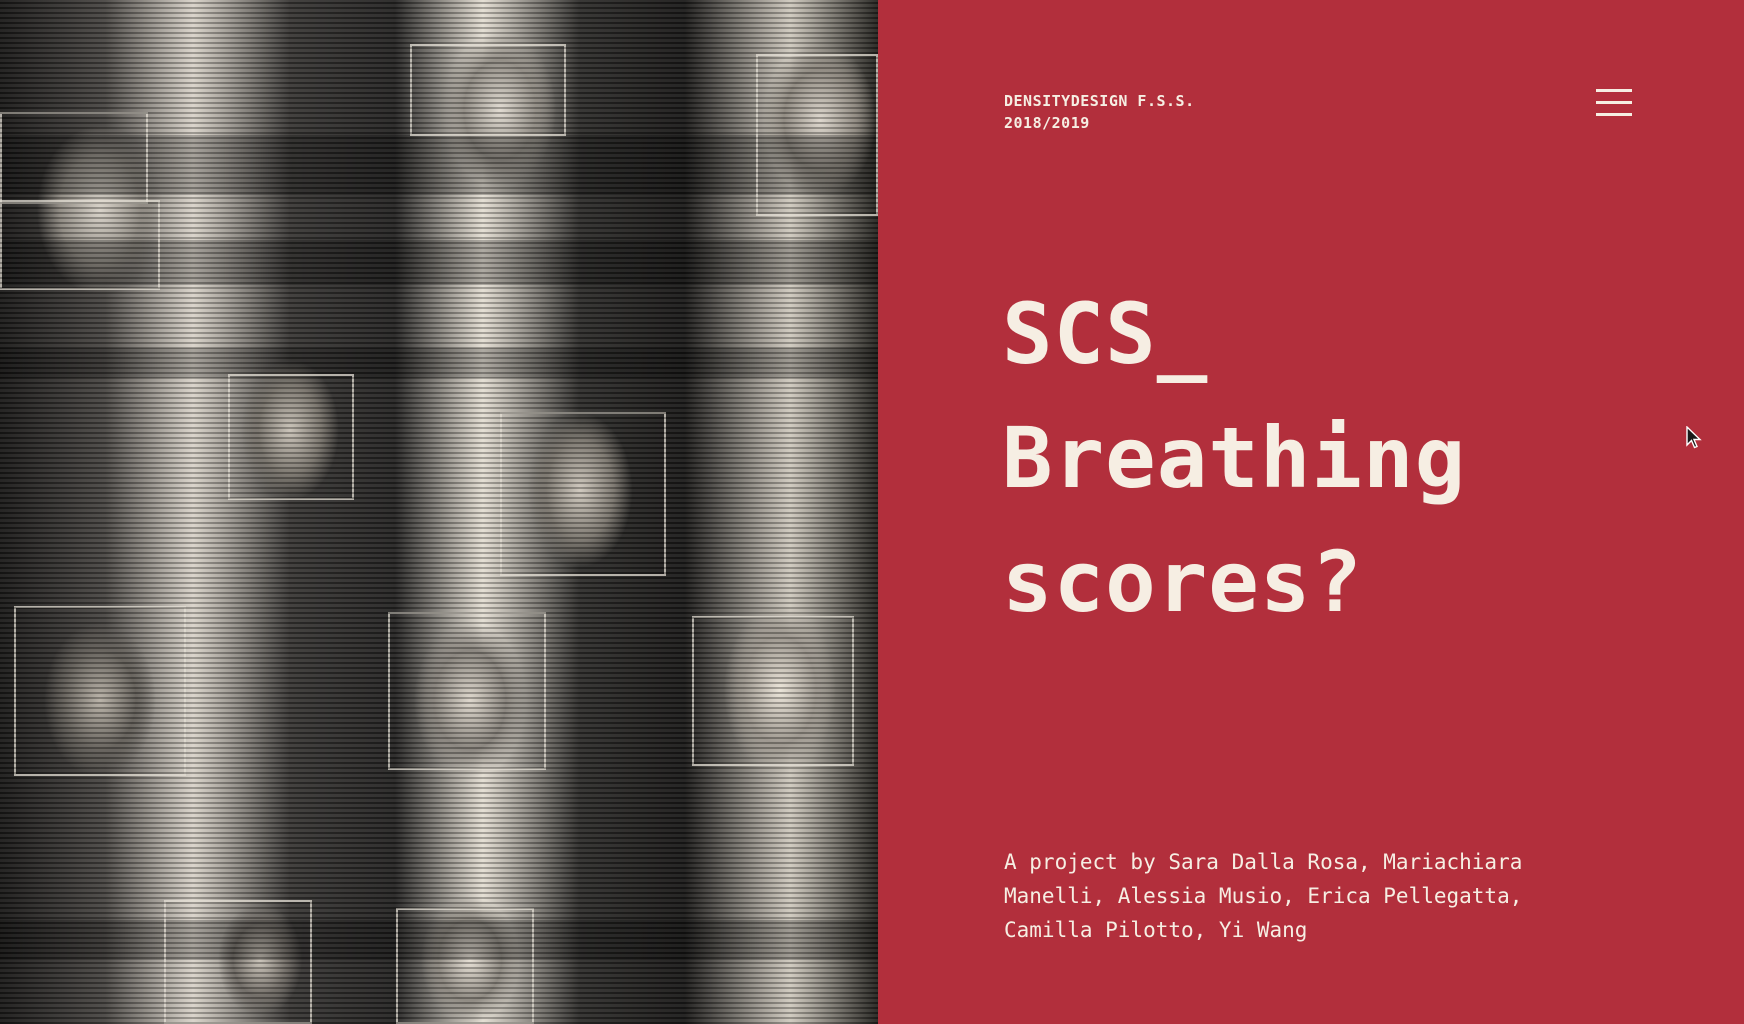  I want to click on mouse-pointer-icon, so click(1694, 437).